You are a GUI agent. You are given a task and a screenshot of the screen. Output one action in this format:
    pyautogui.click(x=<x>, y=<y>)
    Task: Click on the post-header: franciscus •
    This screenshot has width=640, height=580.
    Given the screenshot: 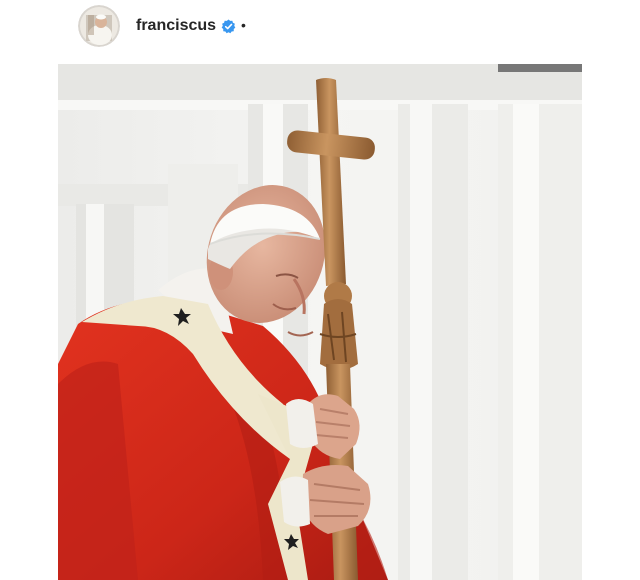 What is the action you would take?
    pyautogui.click(x=320, y=28)
    